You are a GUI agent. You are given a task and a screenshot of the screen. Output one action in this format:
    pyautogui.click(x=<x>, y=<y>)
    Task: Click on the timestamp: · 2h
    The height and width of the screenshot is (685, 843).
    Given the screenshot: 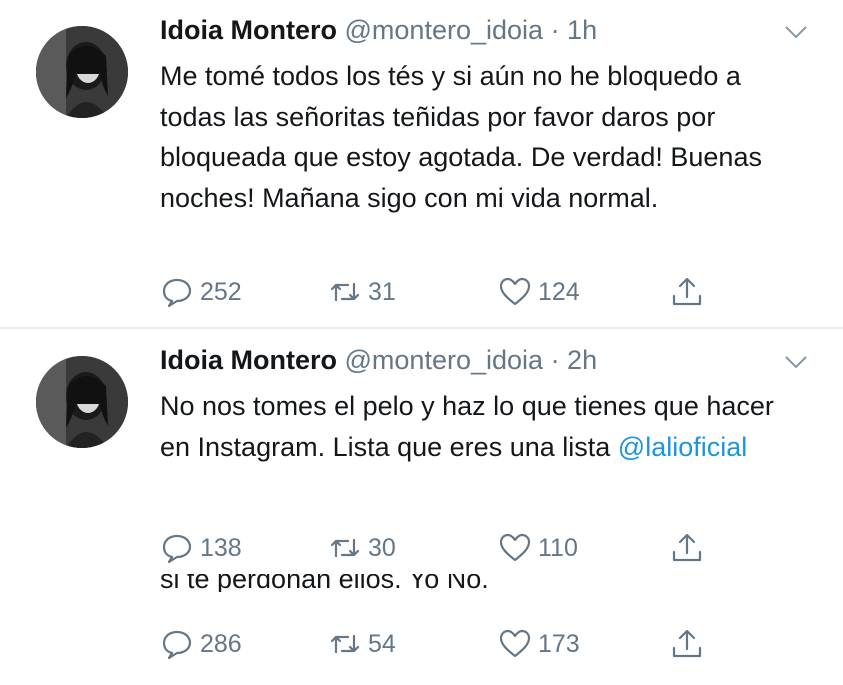 What is the action you would take?
    pyautogui.click(x=574, y=360)
    